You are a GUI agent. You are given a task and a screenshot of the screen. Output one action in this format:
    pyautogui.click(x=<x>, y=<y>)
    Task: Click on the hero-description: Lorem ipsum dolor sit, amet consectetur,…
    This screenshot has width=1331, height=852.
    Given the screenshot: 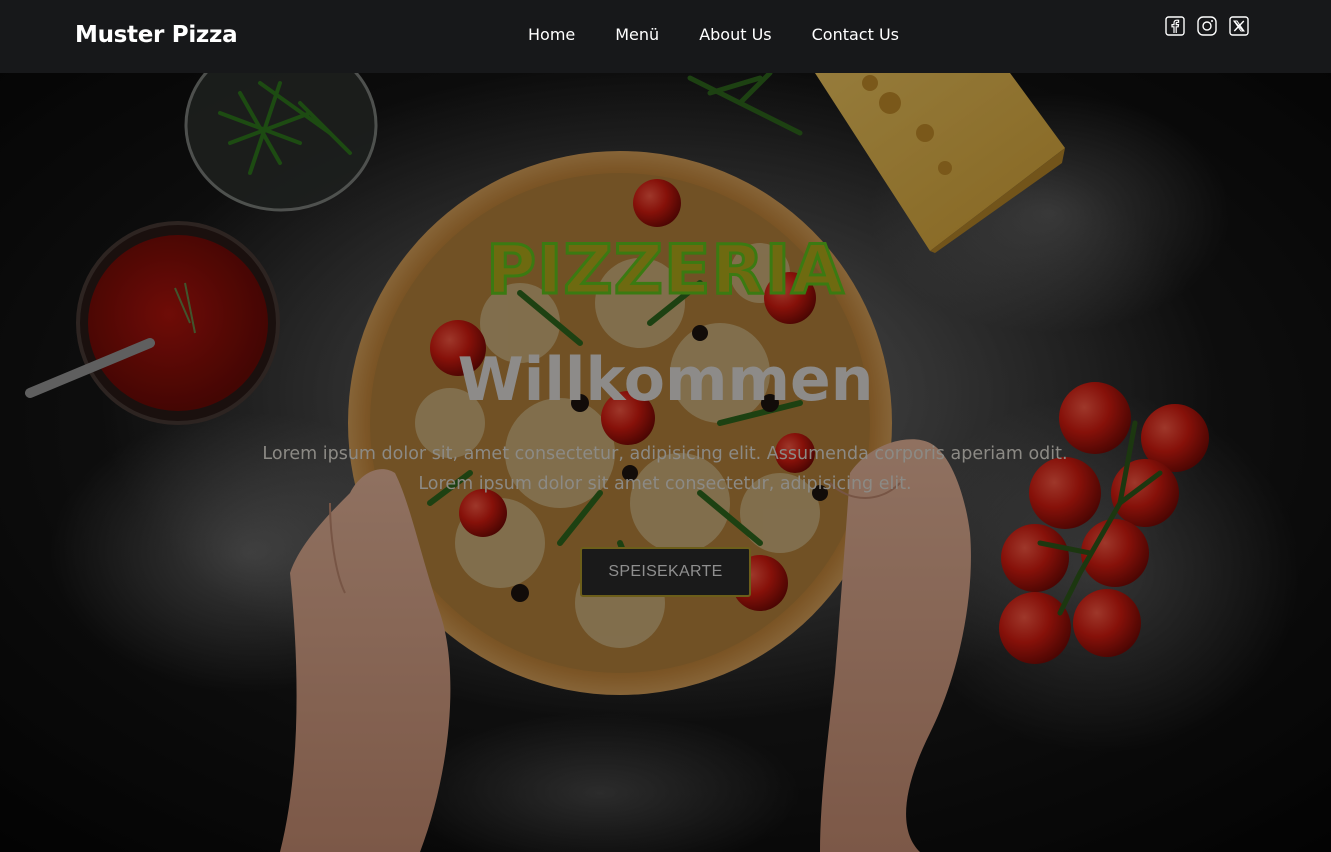 What is the action you would take?
    pyautogui.click(x=665, y=469)
    